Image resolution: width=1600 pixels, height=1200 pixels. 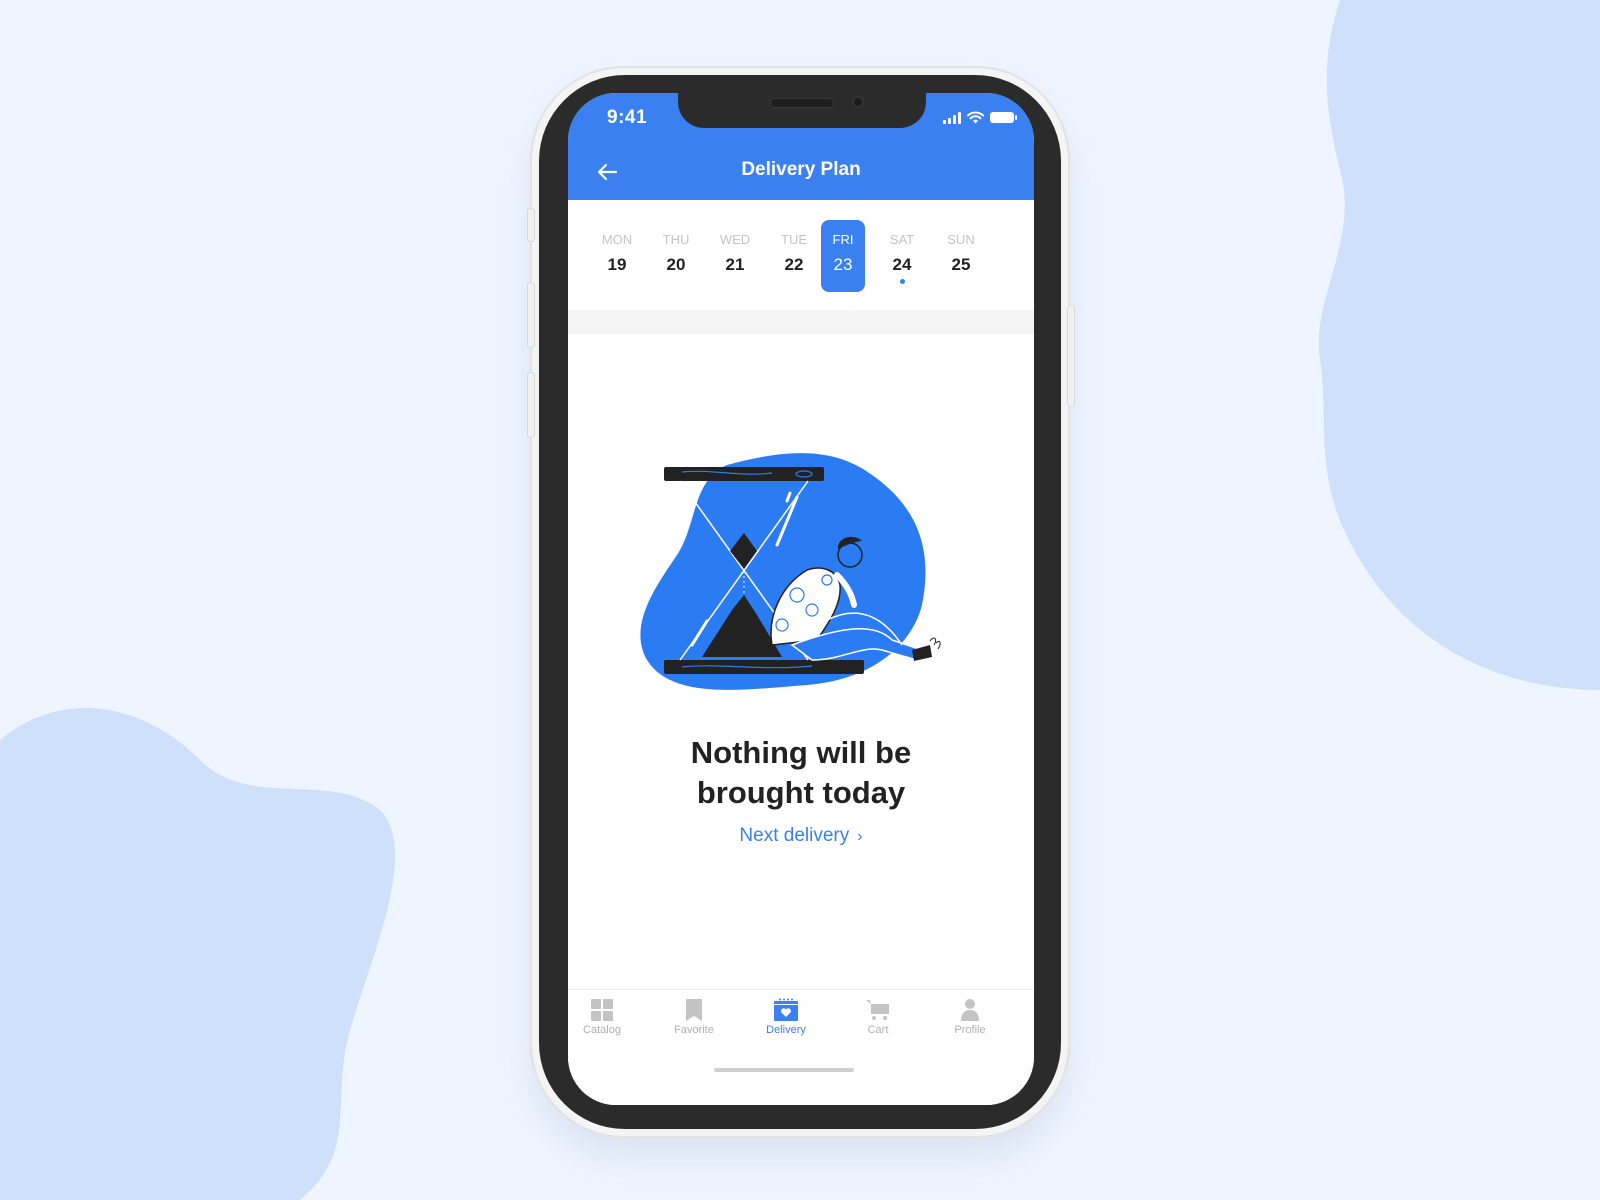 What do you see at coordinates (531, 405) in the screenshot?
I see `phone-volume-down-button` at bounding box center [531, 405].